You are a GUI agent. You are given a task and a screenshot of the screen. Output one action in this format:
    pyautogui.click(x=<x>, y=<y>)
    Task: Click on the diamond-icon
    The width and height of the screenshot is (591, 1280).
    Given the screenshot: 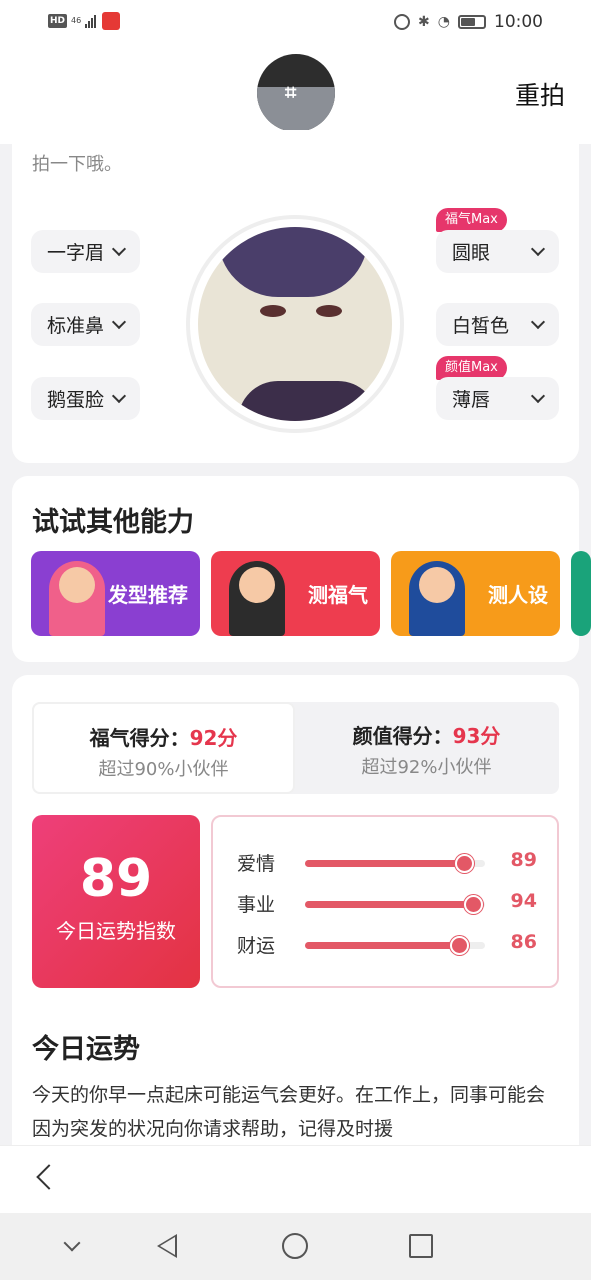 What is the action you would take?
    pyautogui.click(x=459, y=945)
    